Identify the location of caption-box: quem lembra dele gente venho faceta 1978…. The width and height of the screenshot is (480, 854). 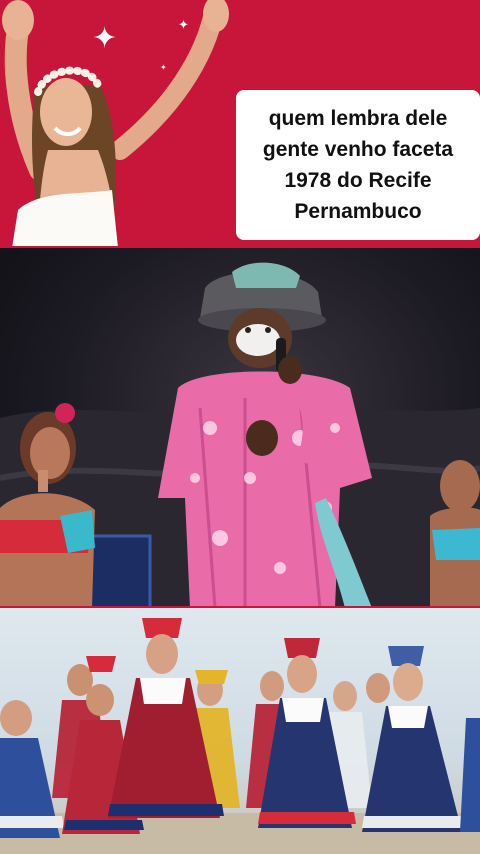
(358, 165).